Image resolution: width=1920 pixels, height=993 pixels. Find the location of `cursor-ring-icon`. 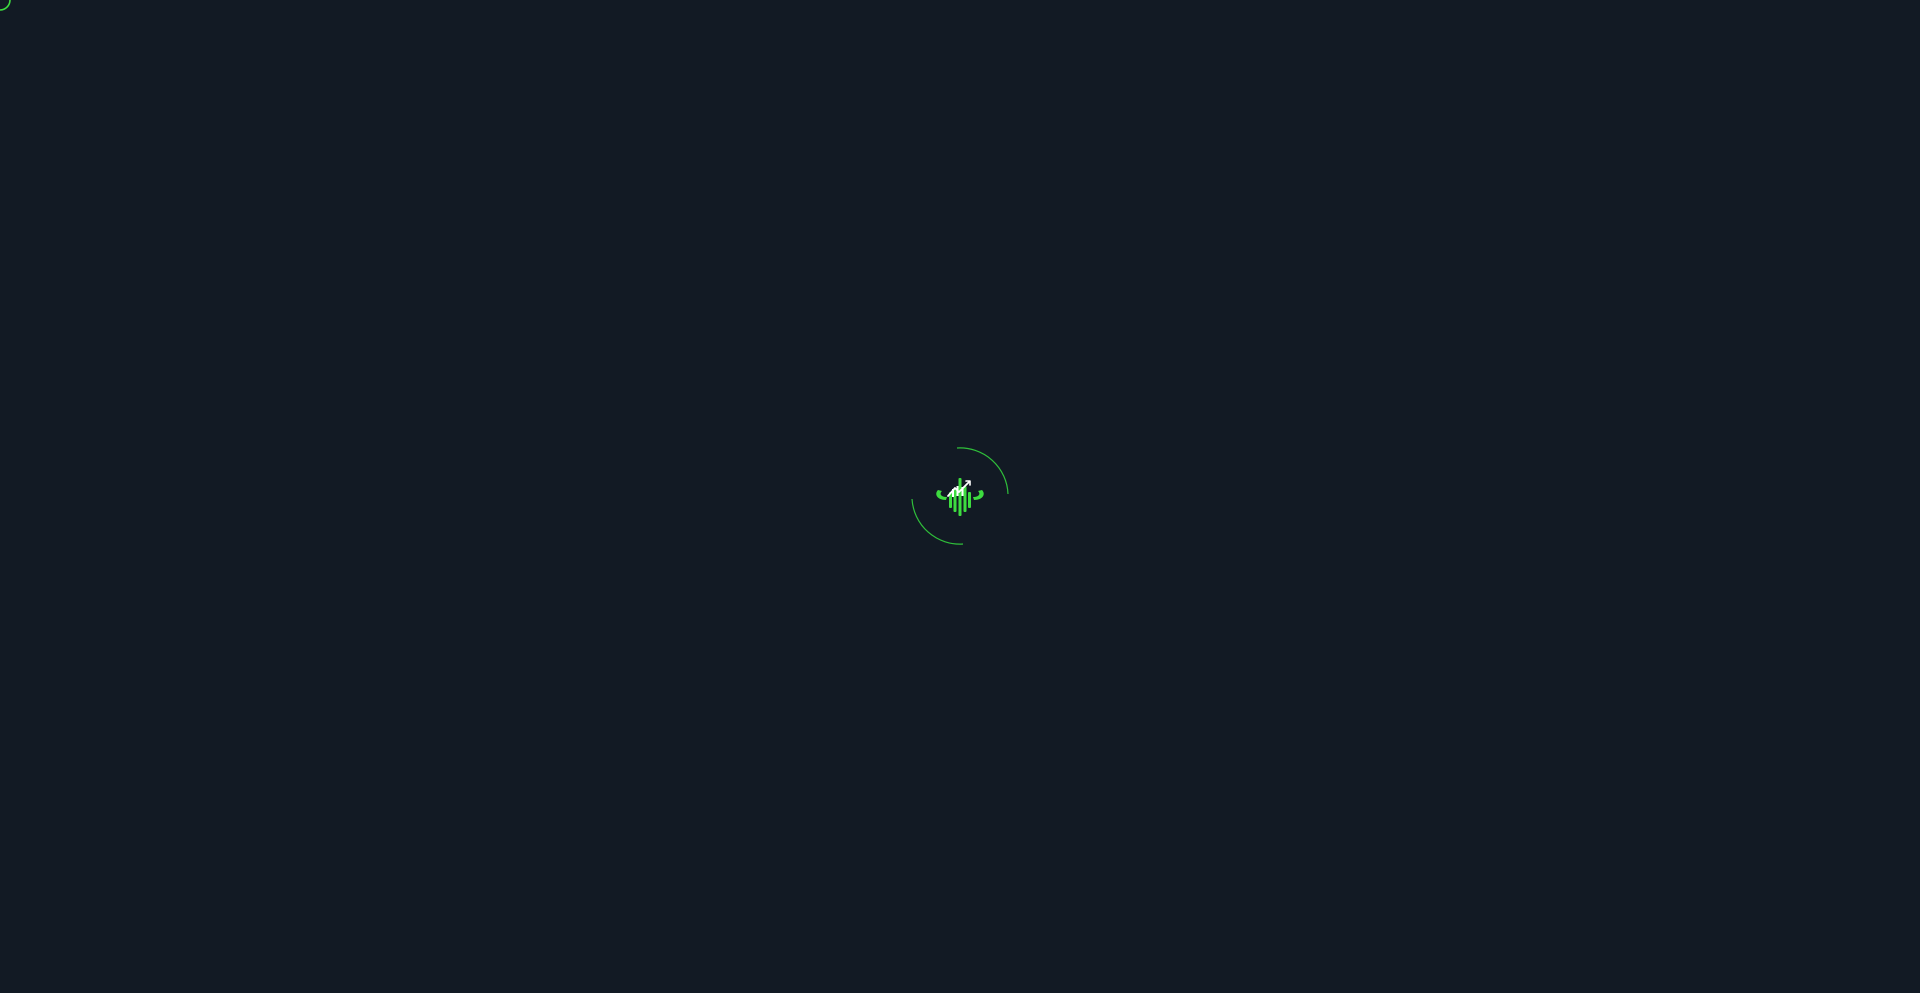

cursor-ring-icon is located at coordinates (6, 6).